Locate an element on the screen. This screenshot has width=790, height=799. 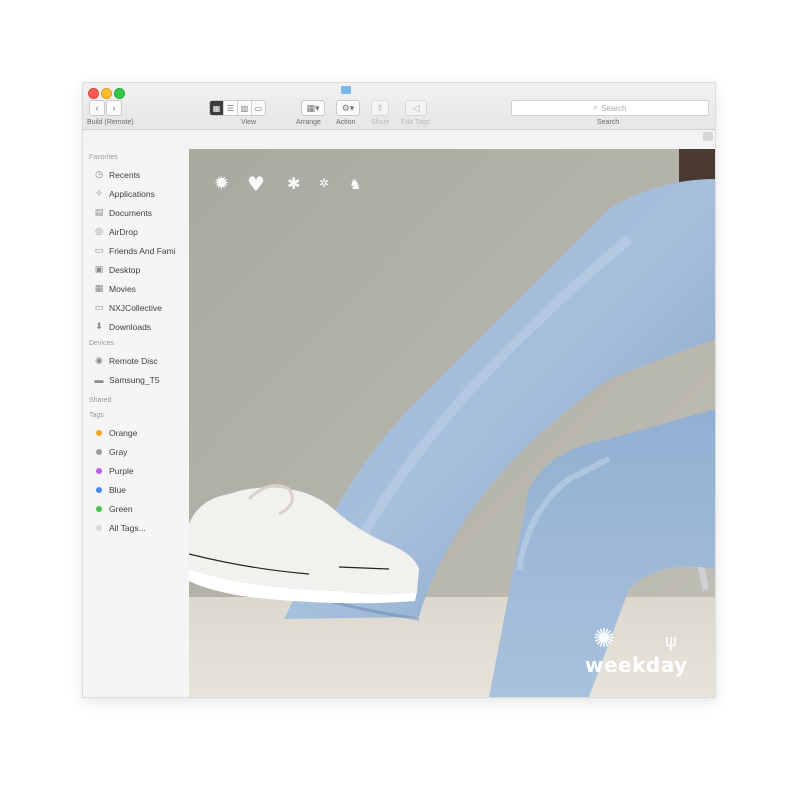
share-icon: ⇧ is located at coordinates (380, 107).